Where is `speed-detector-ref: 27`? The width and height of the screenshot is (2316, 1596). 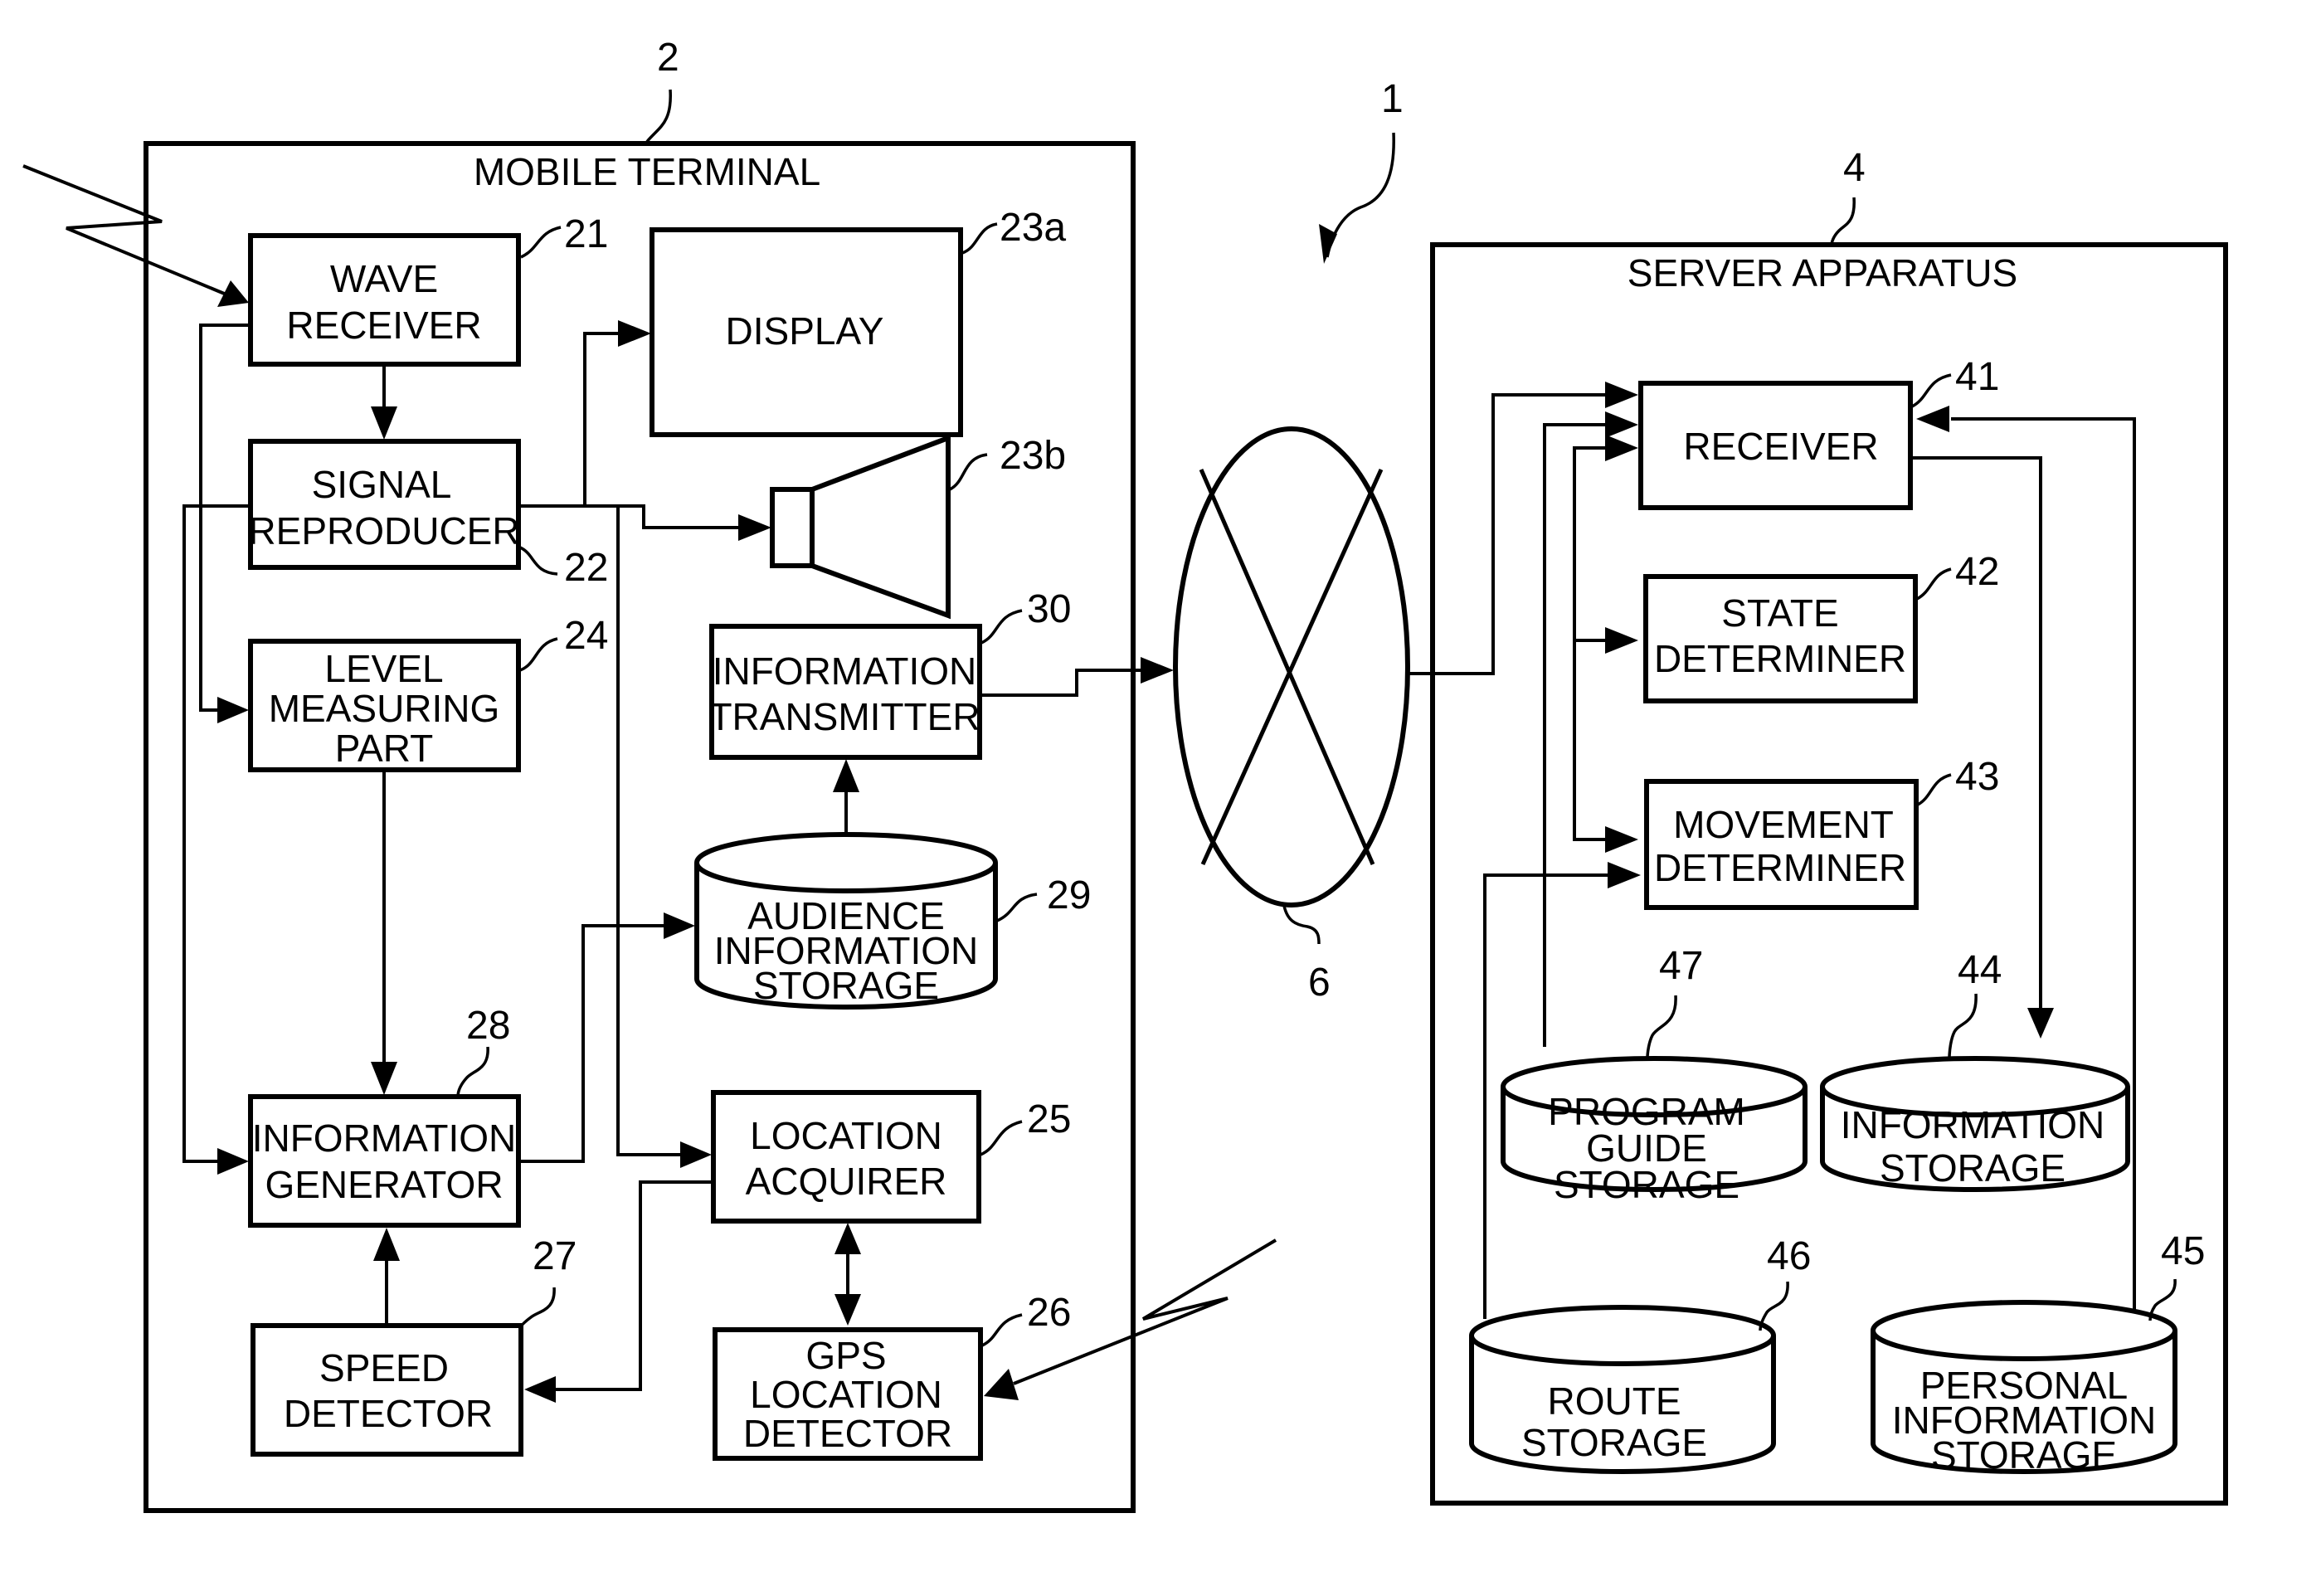
speed-detector-ref: 27 is located at coordinates (555, 1256).